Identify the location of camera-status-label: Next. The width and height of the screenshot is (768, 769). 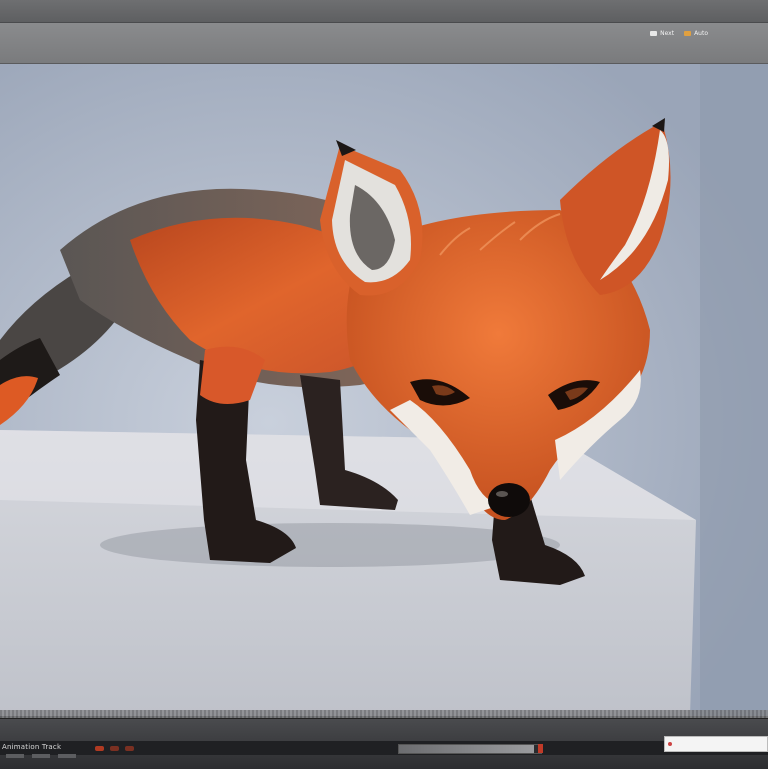
(667, 33).